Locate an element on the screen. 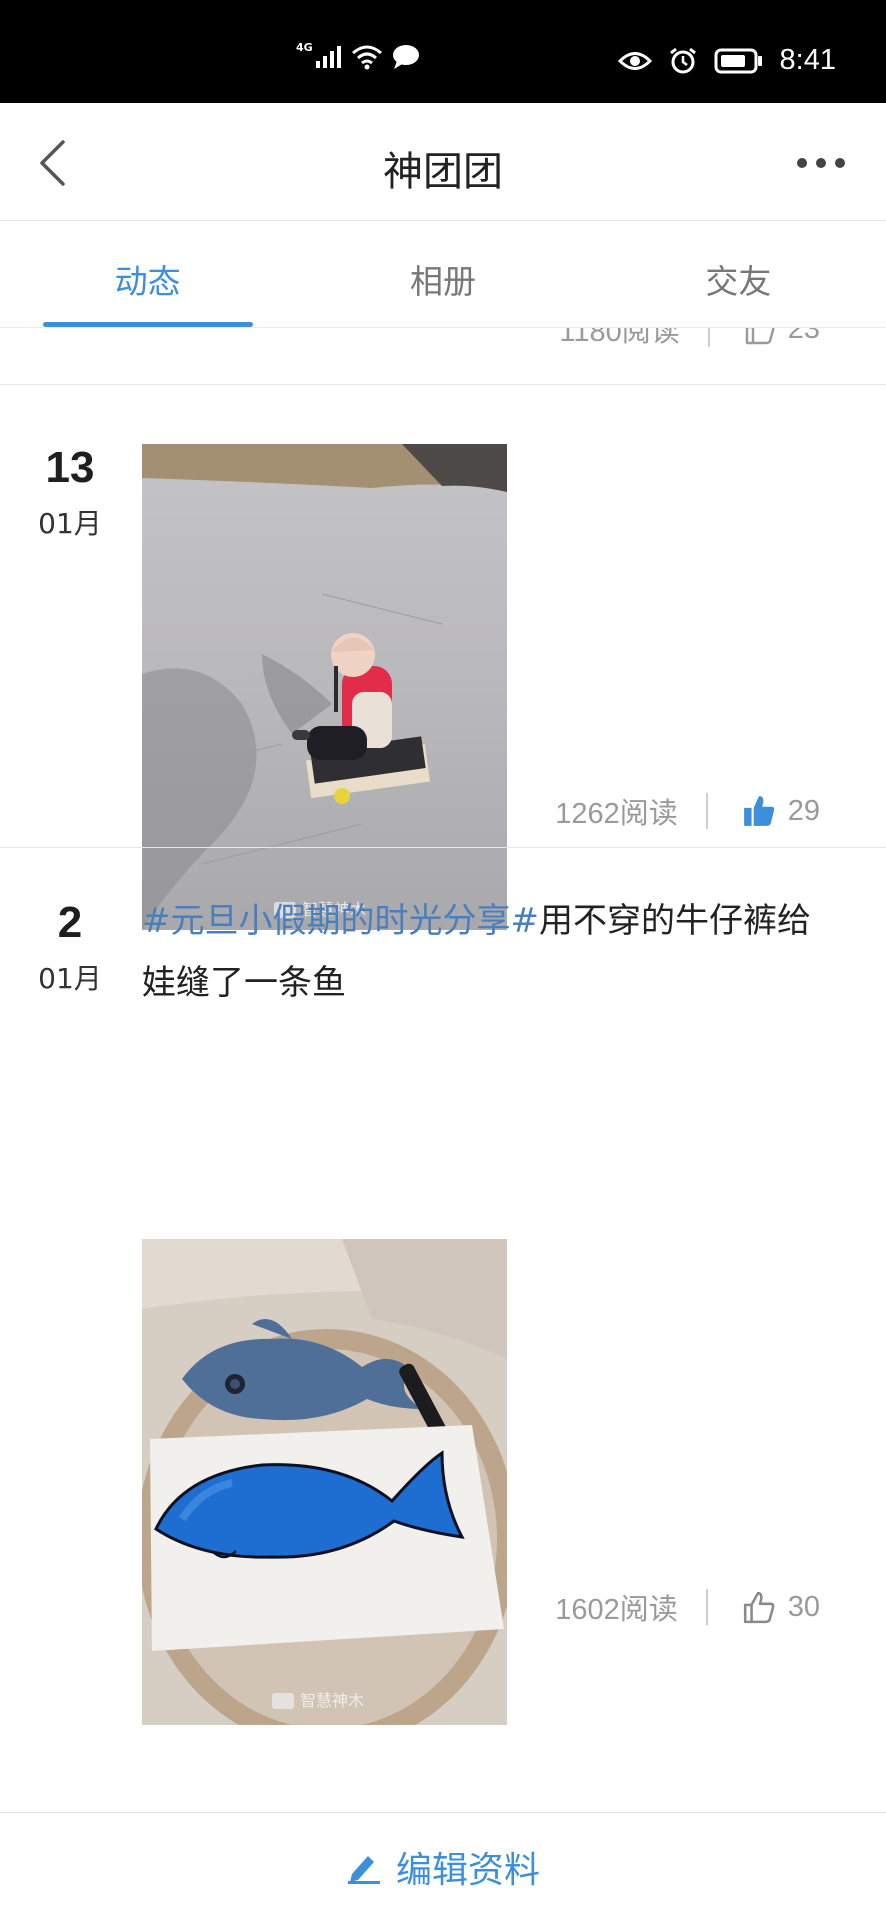  post-text: #元旦小假期的时光分享#用不穿的牛仔裤给娃缝了一条鱼 is located at coordinates (482, 952).